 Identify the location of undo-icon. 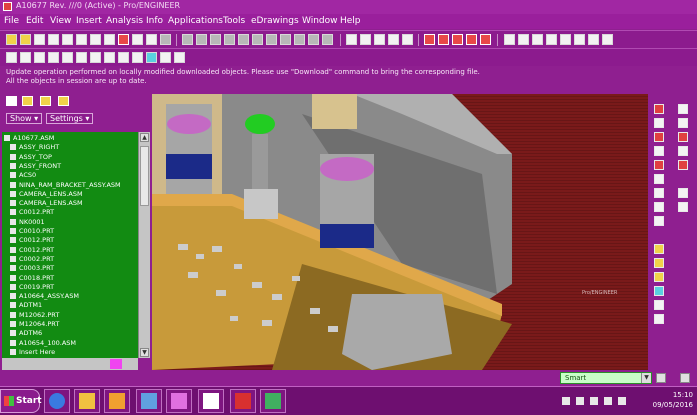
(137, 39).